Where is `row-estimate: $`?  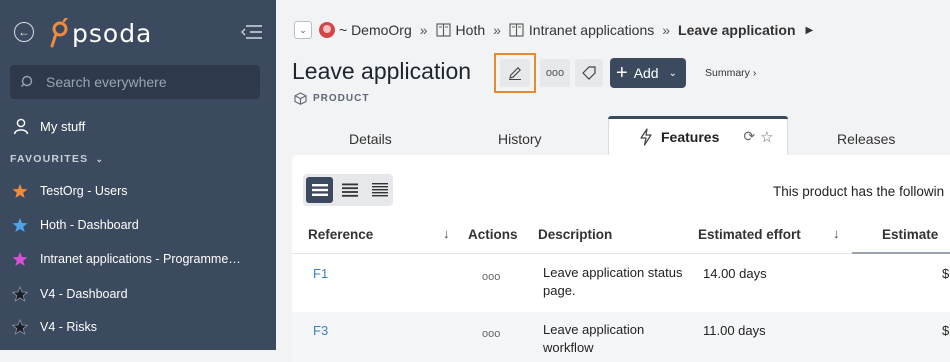 row-estimate: $ is located at coordinates (946, 330).